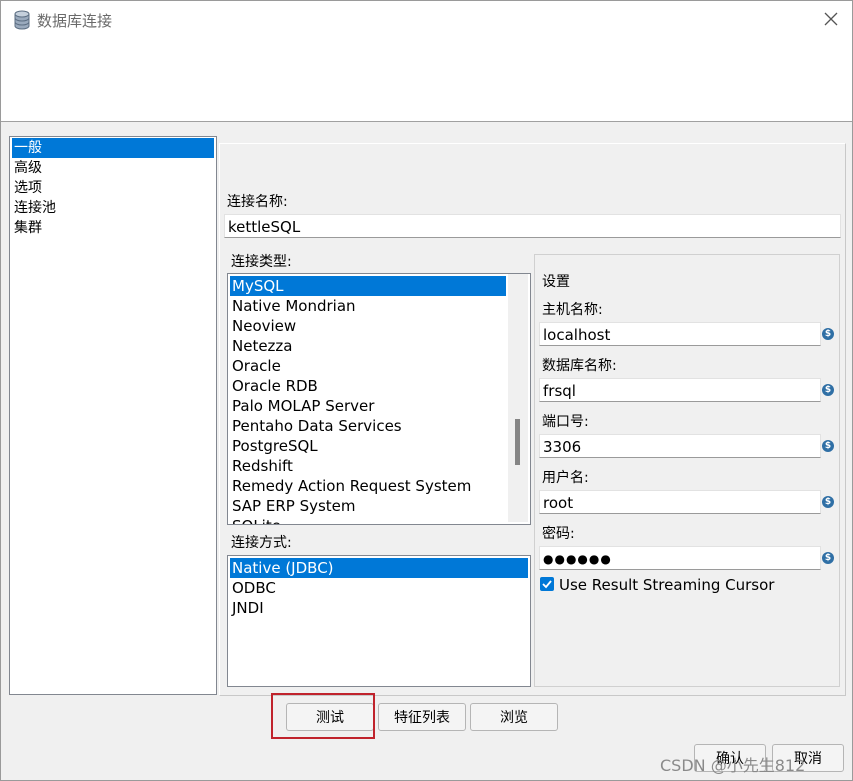 The image size is (853, 781). What do you see at coordinates (75, 21) in the screenshot?
I see `window-title: 数据库连接` at bounding box center [75, 21].